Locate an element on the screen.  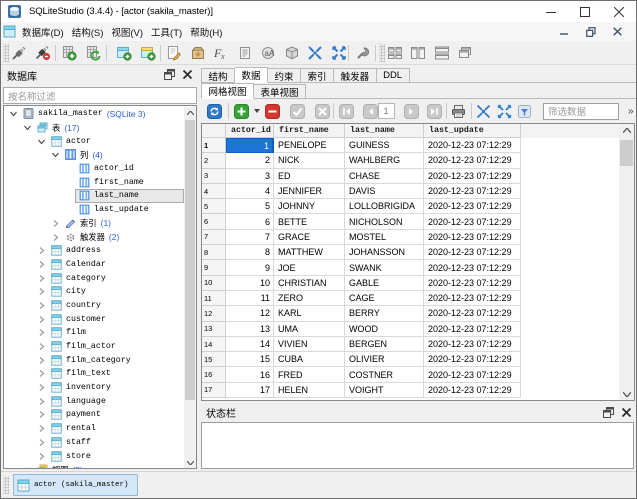
column-header-first_name: first_name is located at coordinates (309, 131).